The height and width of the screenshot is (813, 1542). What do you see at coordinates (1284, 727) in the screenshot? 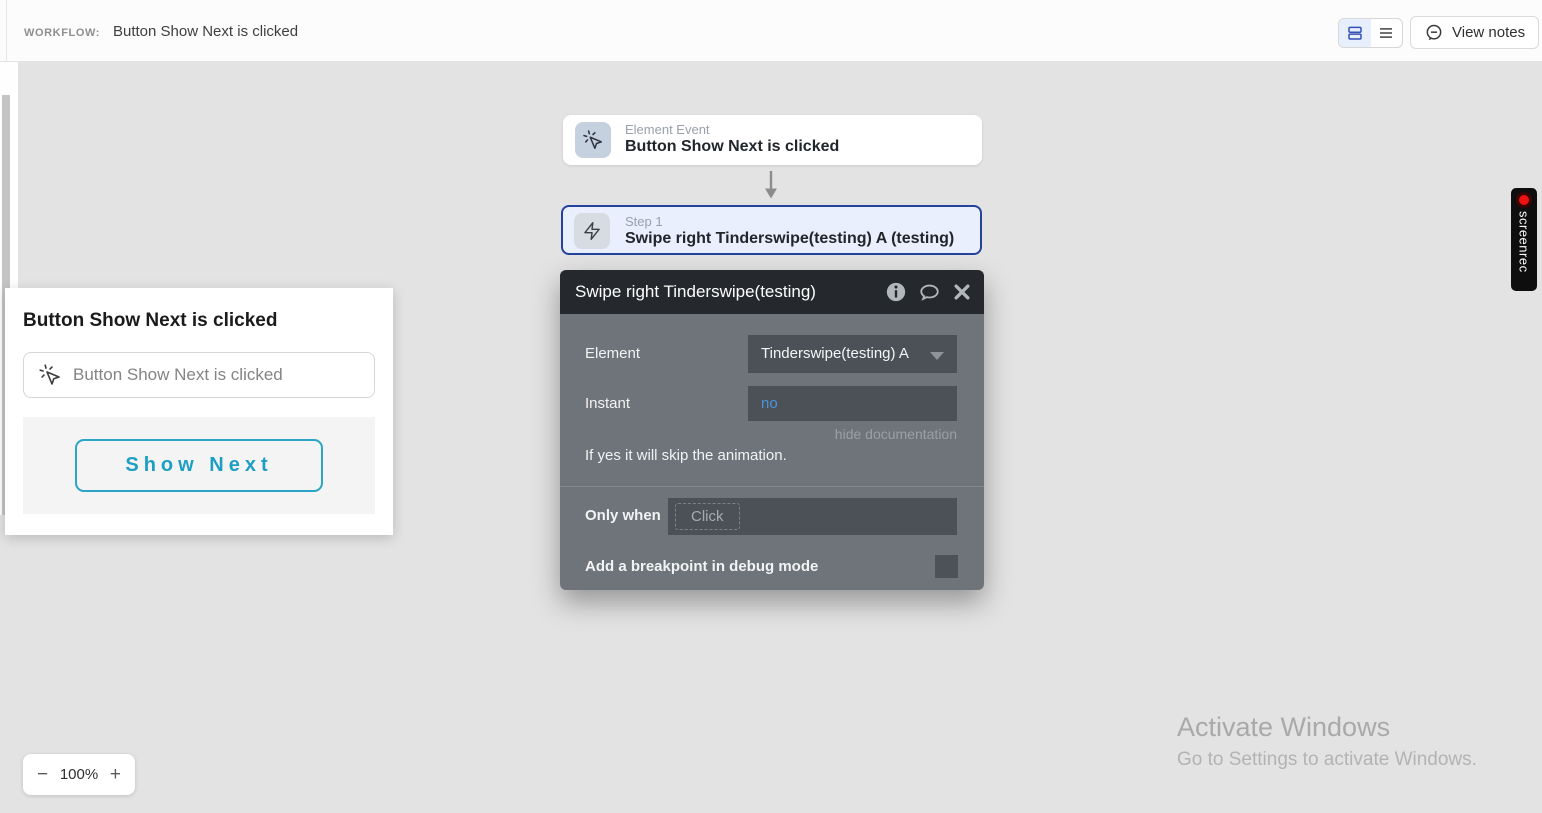
I see `watermark-title: Activate Windows` at bounding box center [1284, 727].